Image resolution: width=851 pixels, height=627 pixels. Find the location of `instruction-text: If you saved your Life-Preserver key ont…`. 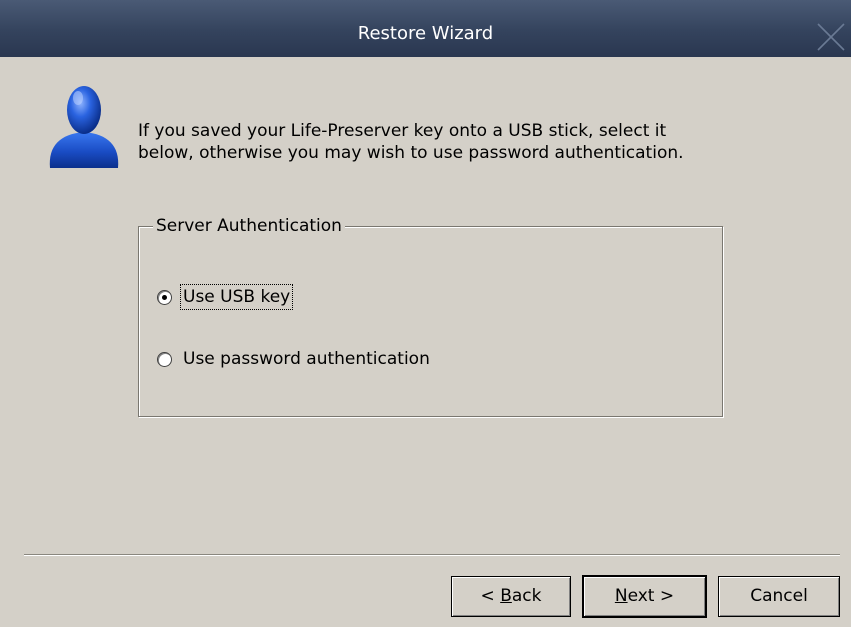

instruction-text: If you saved your Life-Preserver key ont… is located at coordinates (488, 142).